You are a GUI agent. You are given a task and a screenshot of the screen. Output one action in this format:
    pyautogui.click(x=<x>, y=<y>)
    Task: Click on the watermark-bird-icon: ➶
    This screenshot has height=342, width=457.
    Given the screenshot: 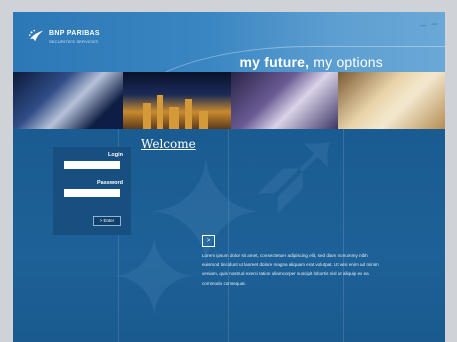 What is the action you would take?
    pyautogui.click(x=298, y=169)
    